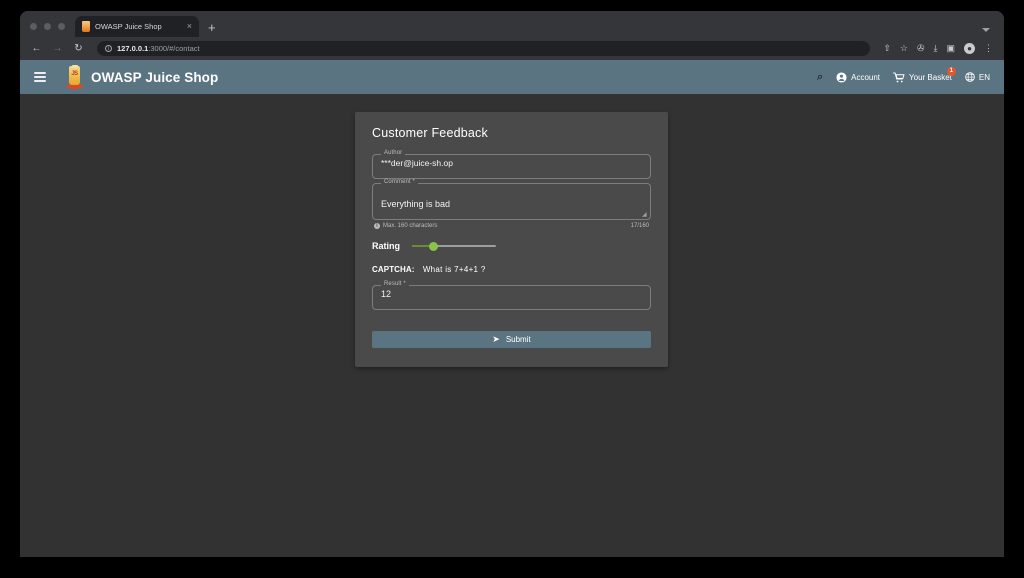 This screenshot has height=578, width=1024. Describe the element at coordinates (930, 77) in the screenshot. I see `basket-label: Your Basket` at that location.